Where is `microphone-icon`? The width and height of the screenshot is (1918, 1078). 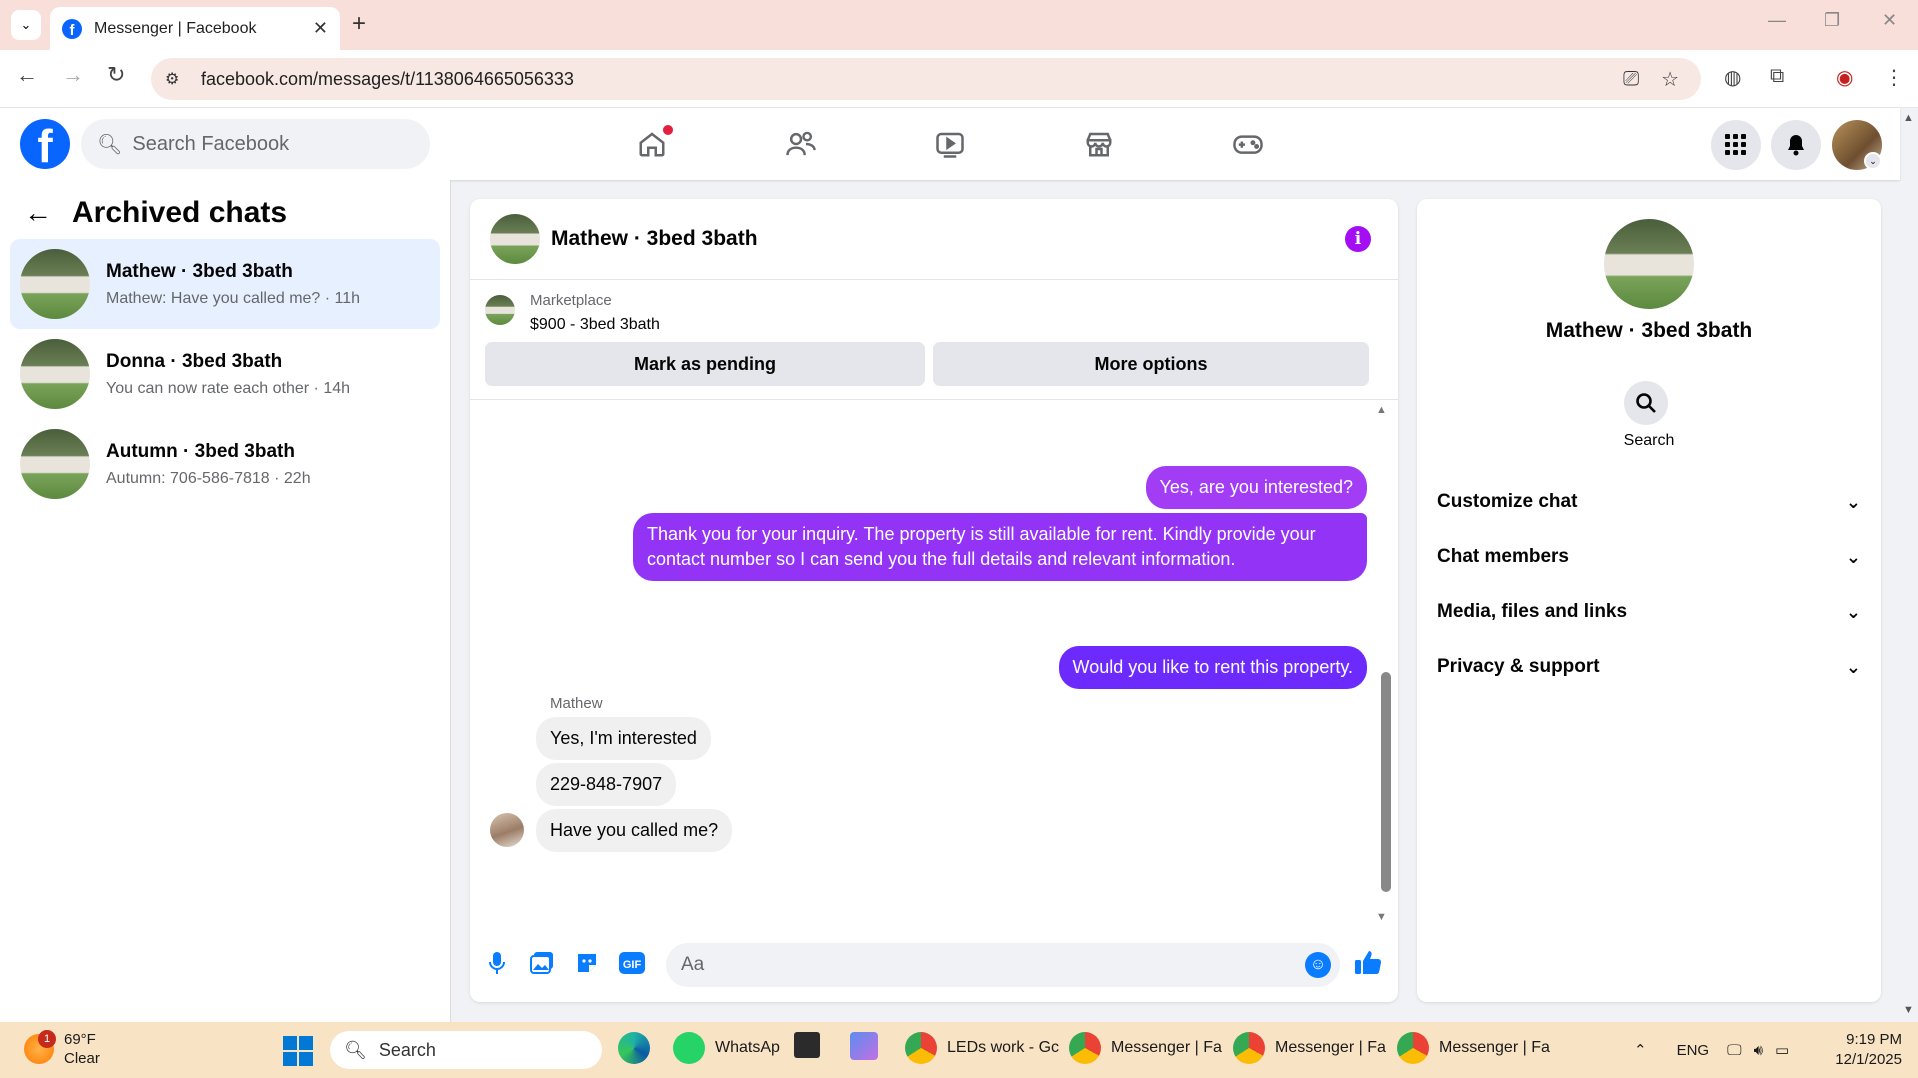 microphone-icon is located at coordinates (497, 963).